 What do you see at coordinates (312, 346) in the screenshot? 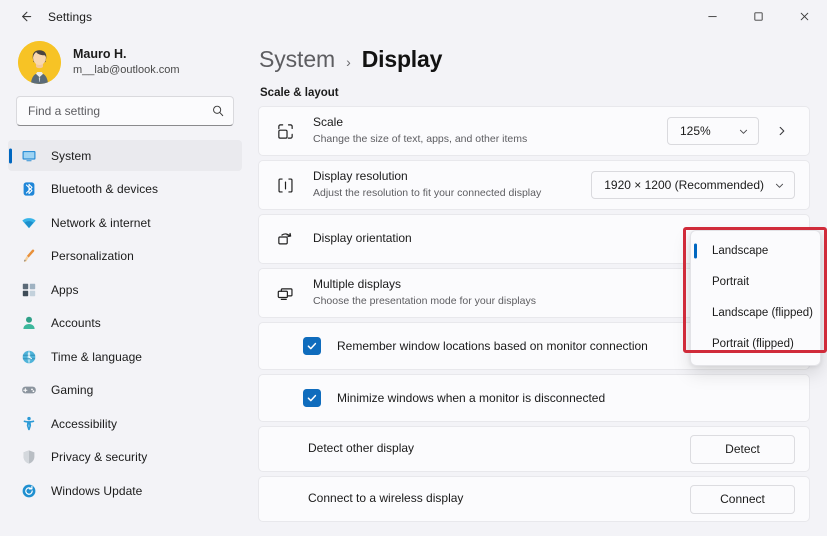
I see `checkbox-remember-window-locations` at bounding box center [312, 346].